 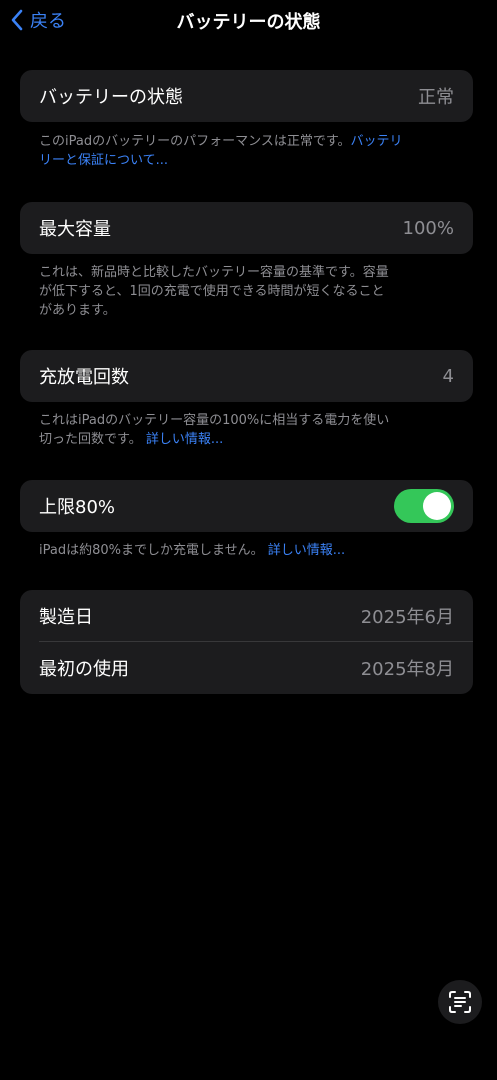 I want to click on cycle-count-footer-line2: 切った回数です。, so click(x=90, y=439).